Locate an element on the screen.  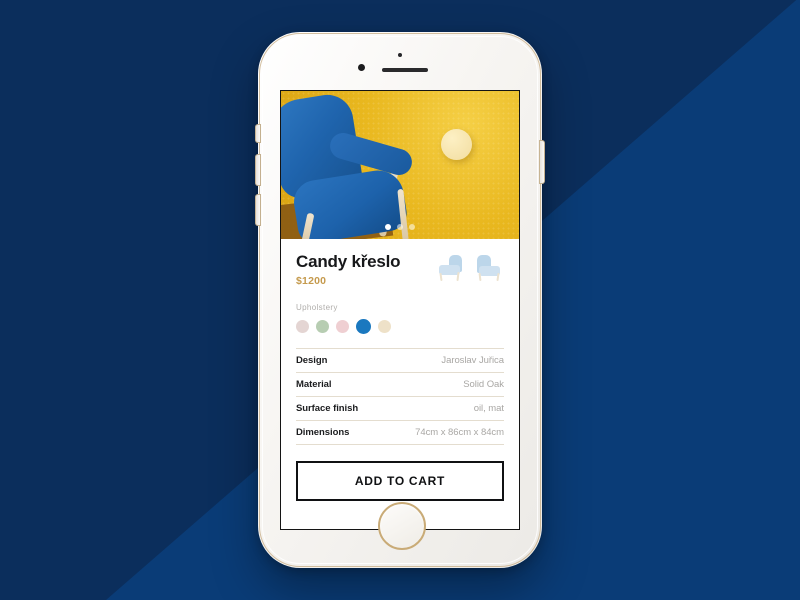
product-thumbnail-list is located at coordinates (470, 267).